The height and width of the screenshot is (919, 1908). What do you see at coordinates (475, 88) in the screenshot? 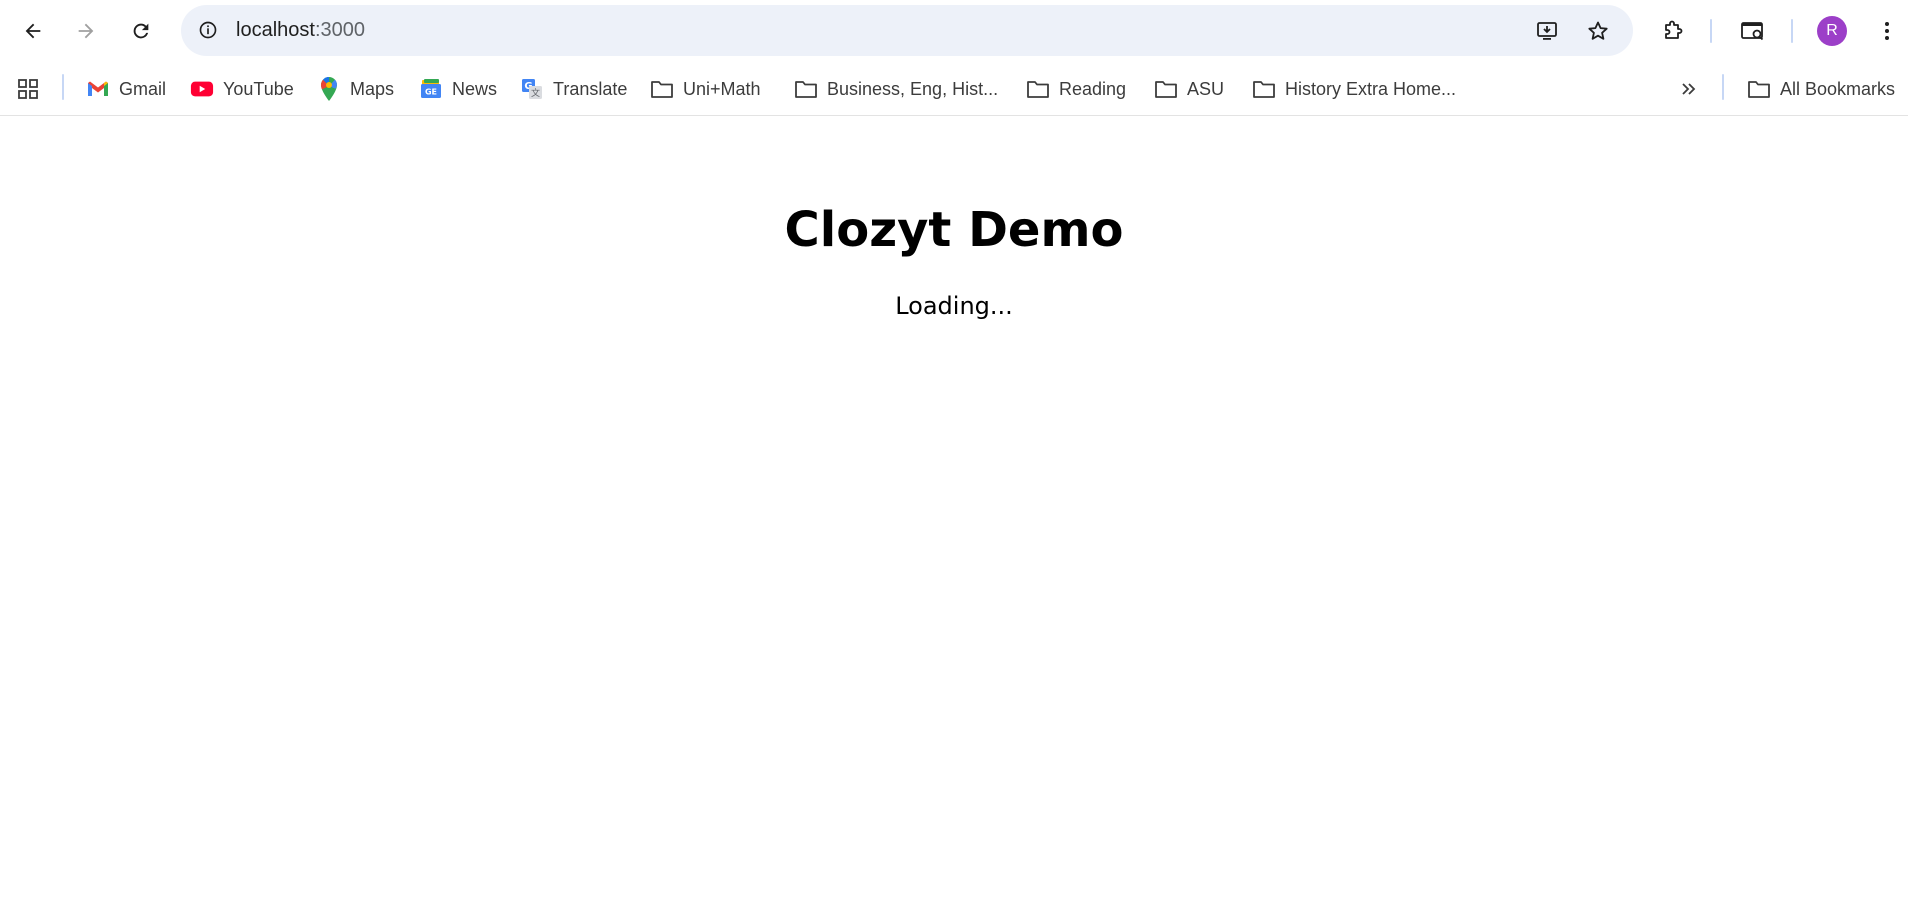
I see `bookmark-label: News` at bounding box center [475, 88].